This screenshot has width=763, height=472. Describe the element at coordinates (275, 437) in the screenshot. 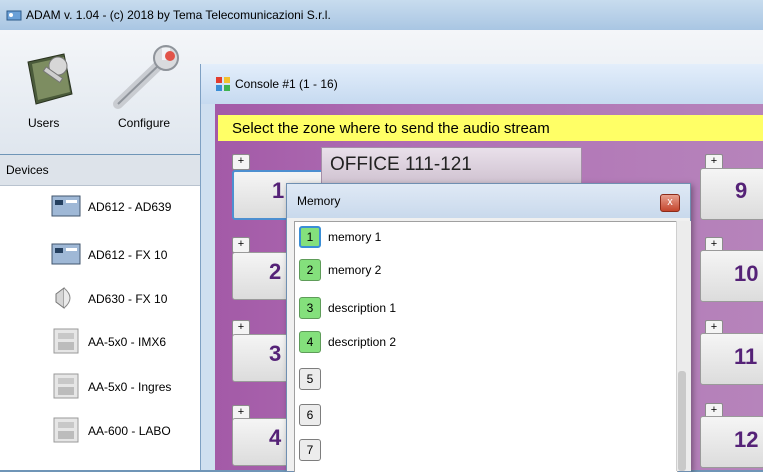

I see `zone-number: 4` at that location.